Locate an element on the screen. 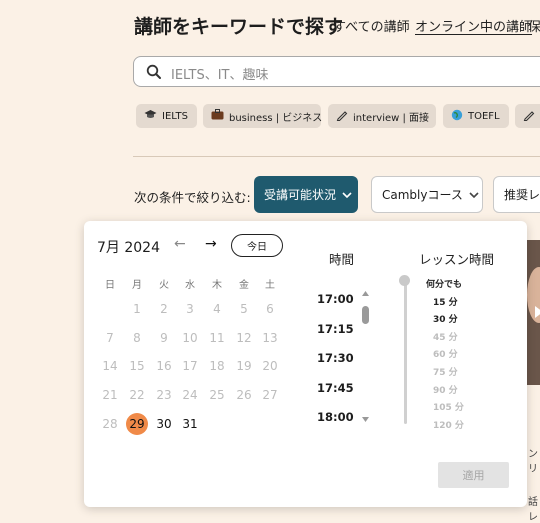 The image size is (540, 523). lesson-duration-option: 30 分 is located at coordinates (445, 318).